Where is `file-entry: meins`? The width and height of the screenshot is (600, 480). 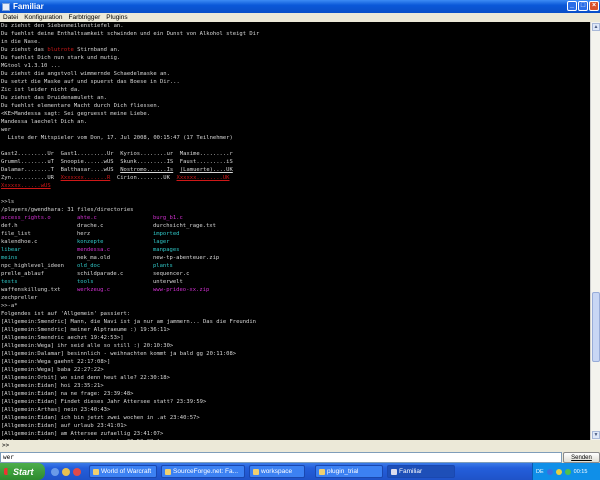 file-entry: meins is located at coordinates (9, 258).